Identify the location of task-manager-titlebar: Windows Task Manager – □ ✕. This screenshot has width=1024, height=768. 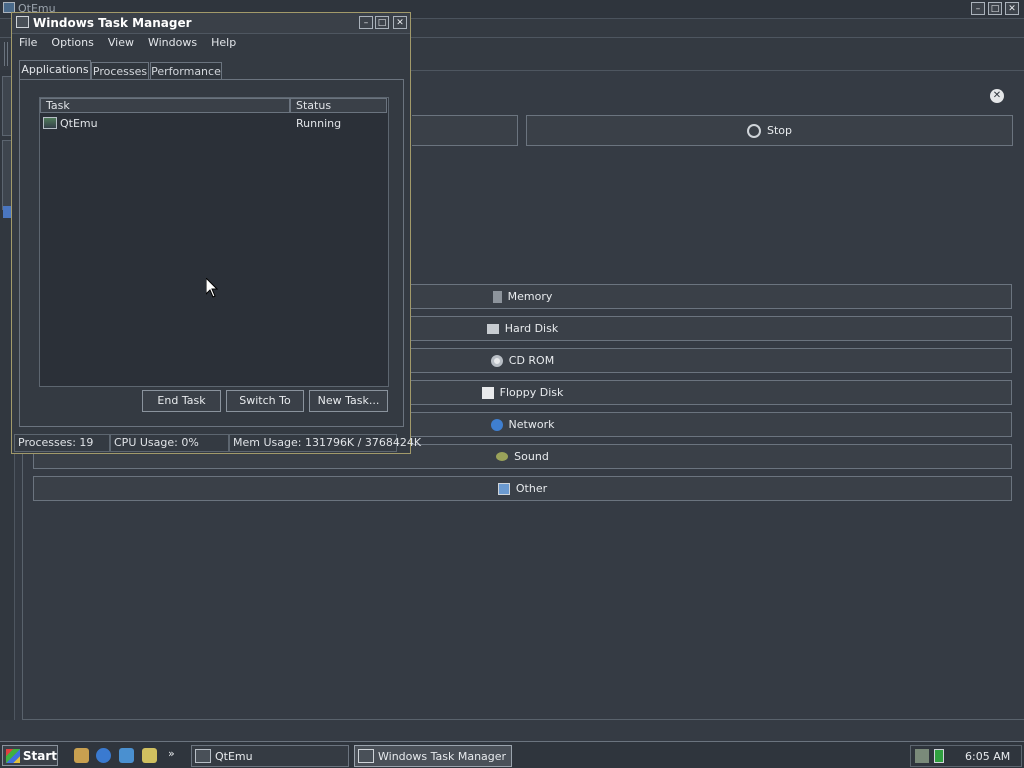
(211, 23).